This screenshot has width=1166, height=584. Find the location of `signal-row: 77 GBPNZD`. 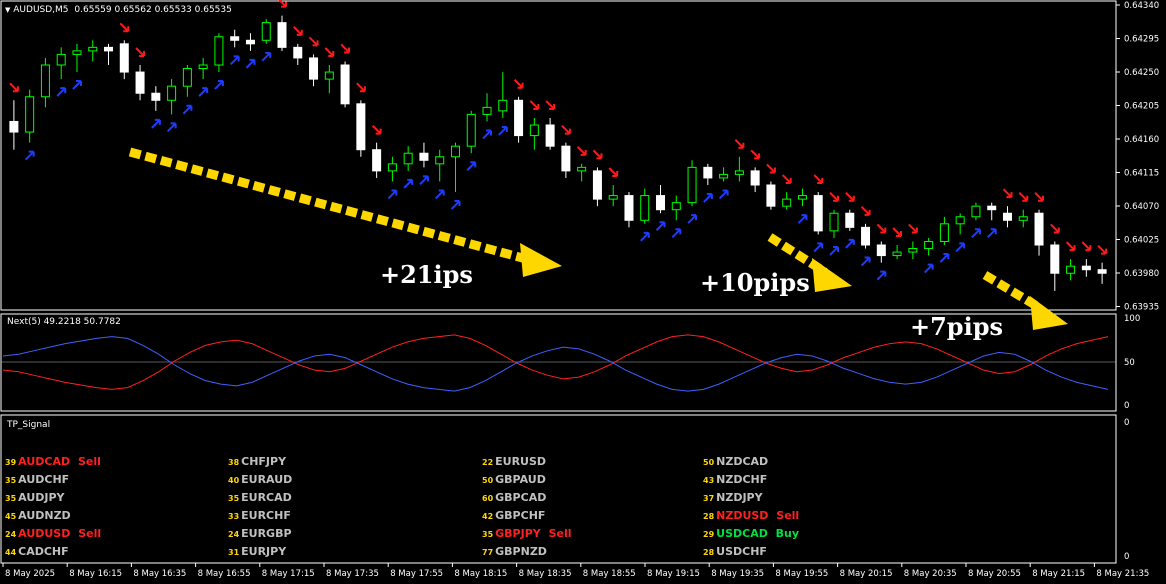

signal-row: 77 GBPNZD is located at coordinates (514, 551).